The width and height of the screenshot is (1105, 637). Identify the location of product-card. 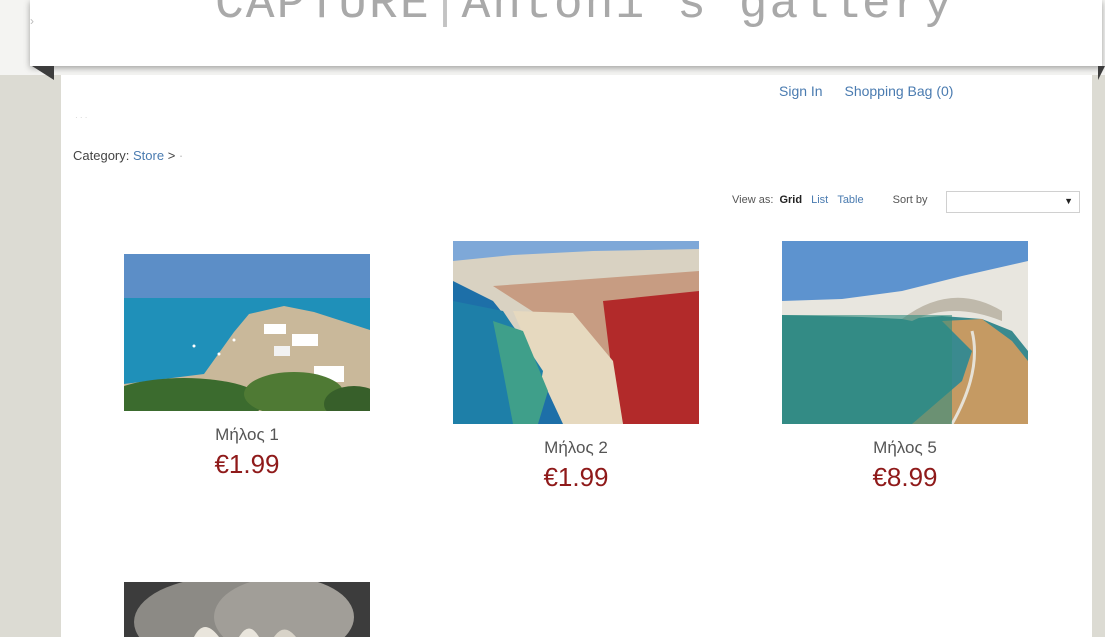
(247, 609).